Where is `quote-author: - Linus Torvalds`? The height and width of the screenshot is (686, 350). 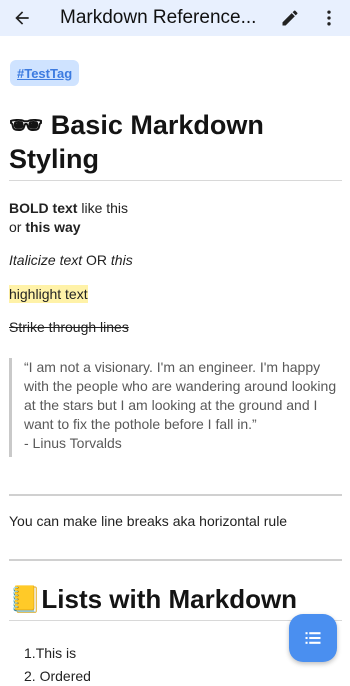 quote-author: - Linus Torvalds is located at coordinates (73, 443).